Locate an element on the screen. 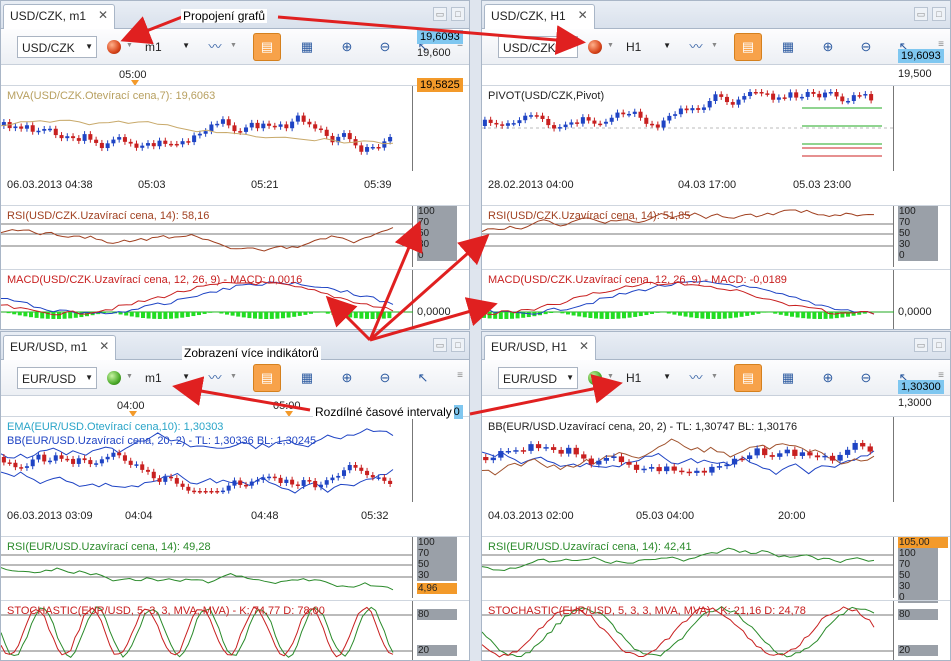  indicator-scale-label: 0 is located at coordinates (437, 255).